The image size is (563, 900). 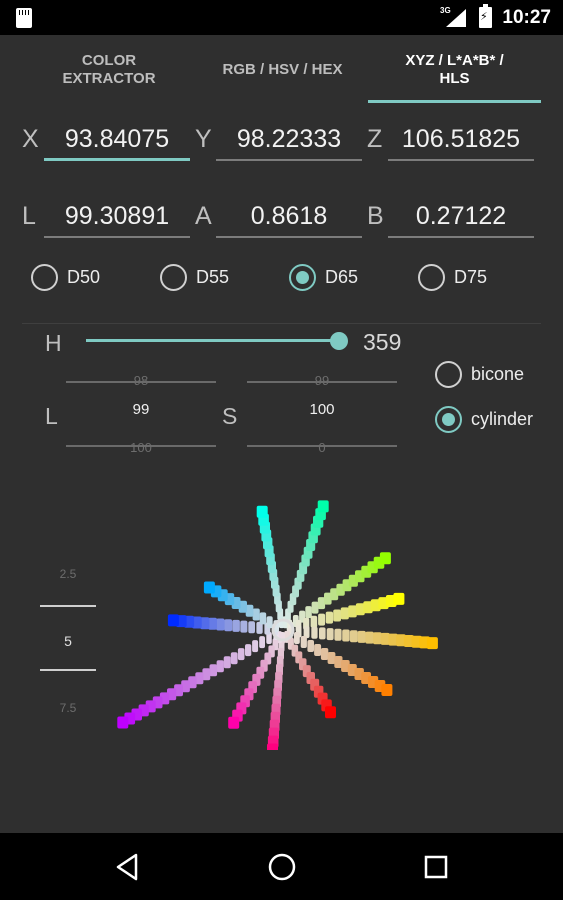 What do you see at coordinates (53, 343) in the screenshot?
I see `h-label: H` at bounding box center [53, 343].